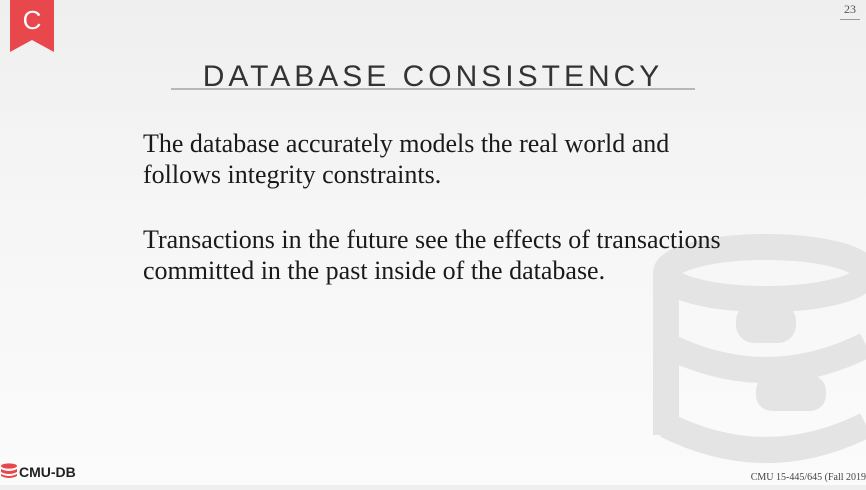 The image size is (866, 490). I want to click on bookmark-ribbon-icon: C, so click(32, 26).